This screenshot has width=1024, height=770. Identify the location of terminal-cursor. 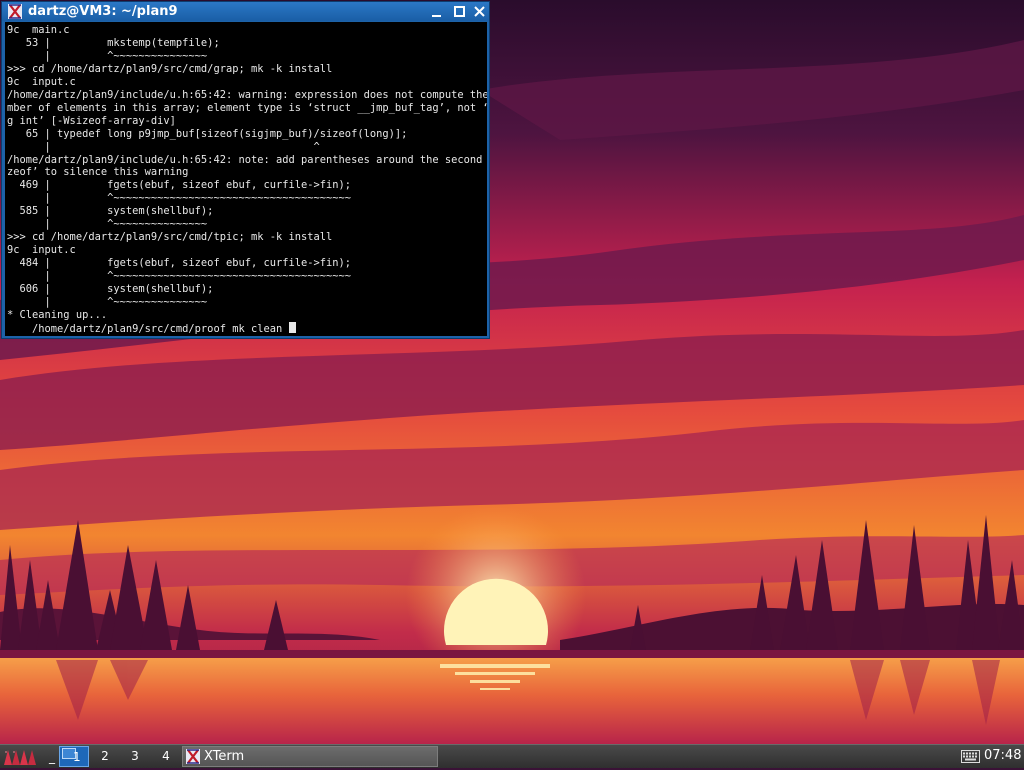
(292, 327).